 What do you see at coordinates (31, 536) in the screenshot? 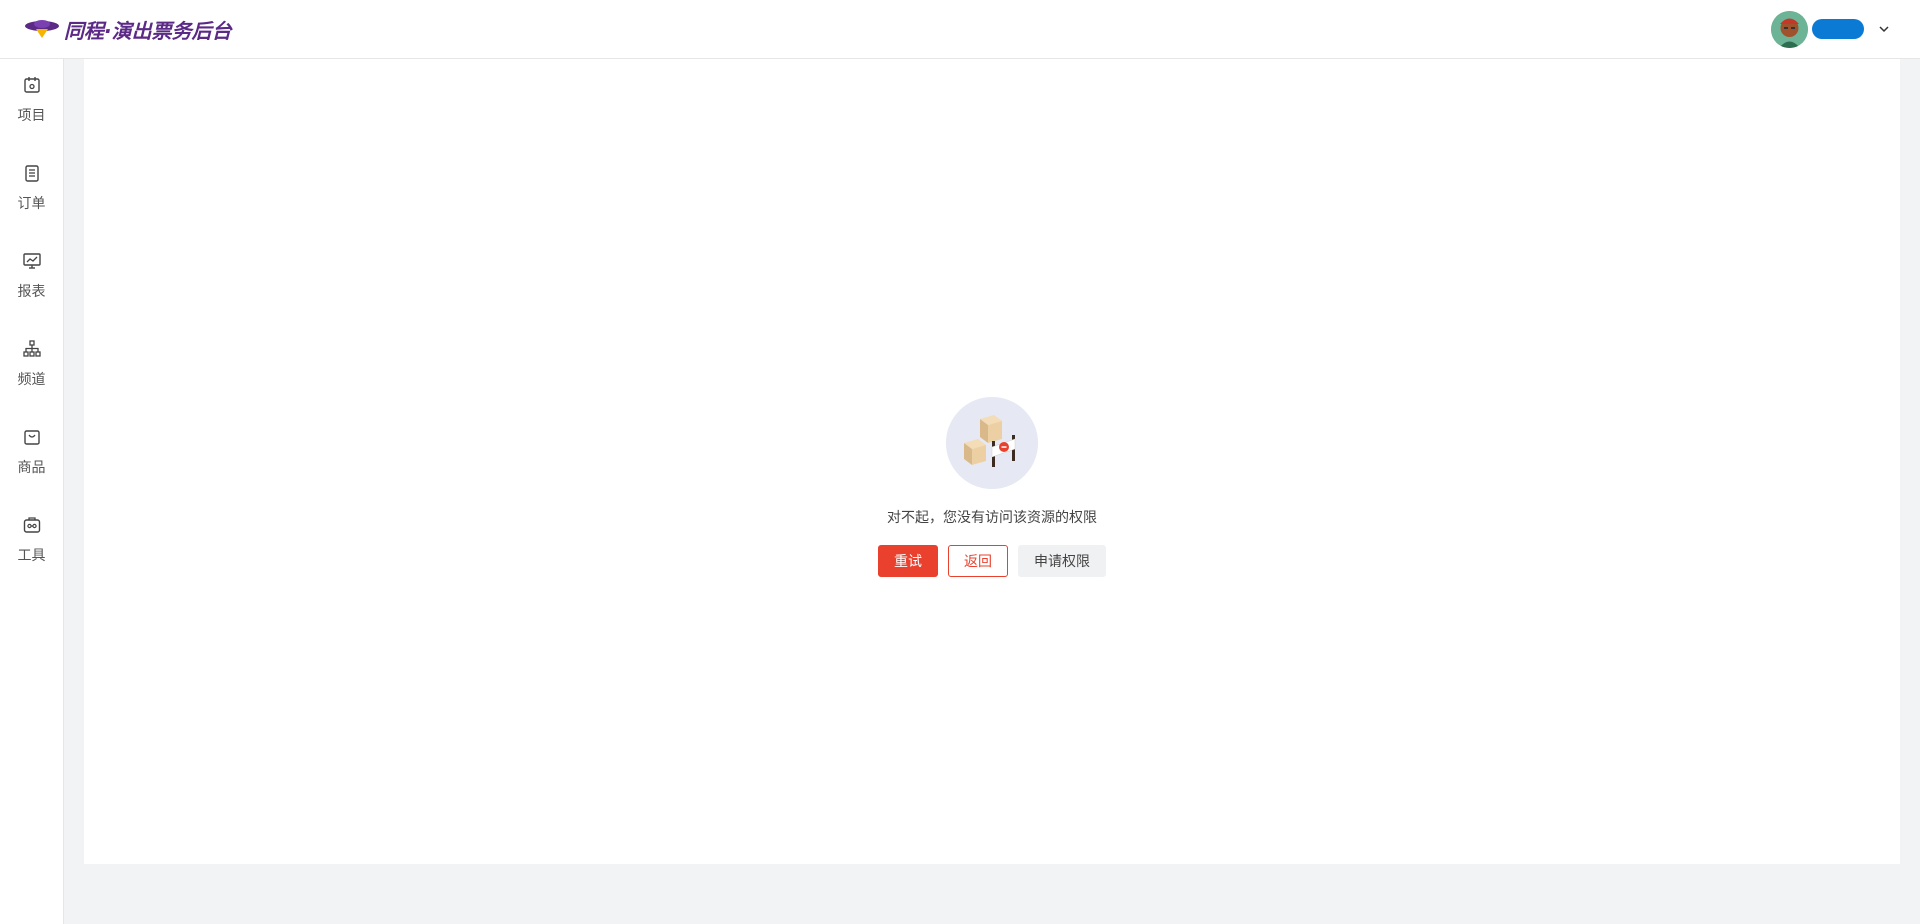
I see `sidebar-item-tools: 工具` at bounding box center [31, 536].